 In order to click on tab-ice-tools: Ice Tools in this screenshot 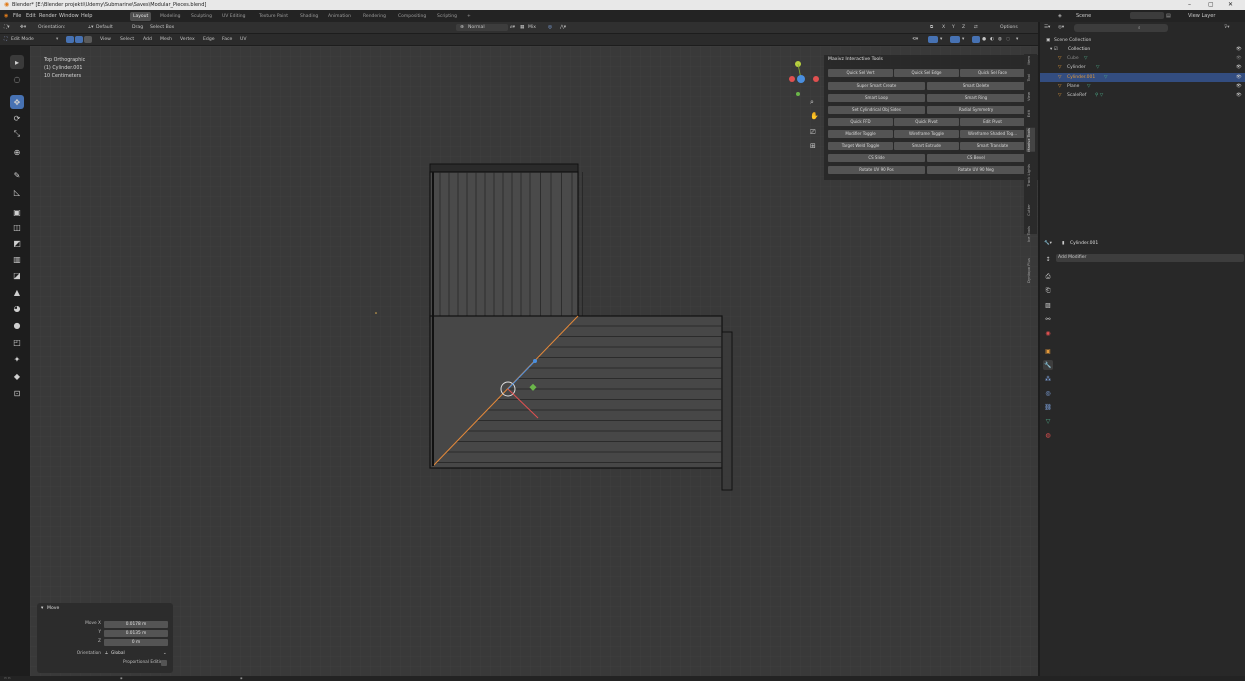, I will do `click(1030, 234)`.